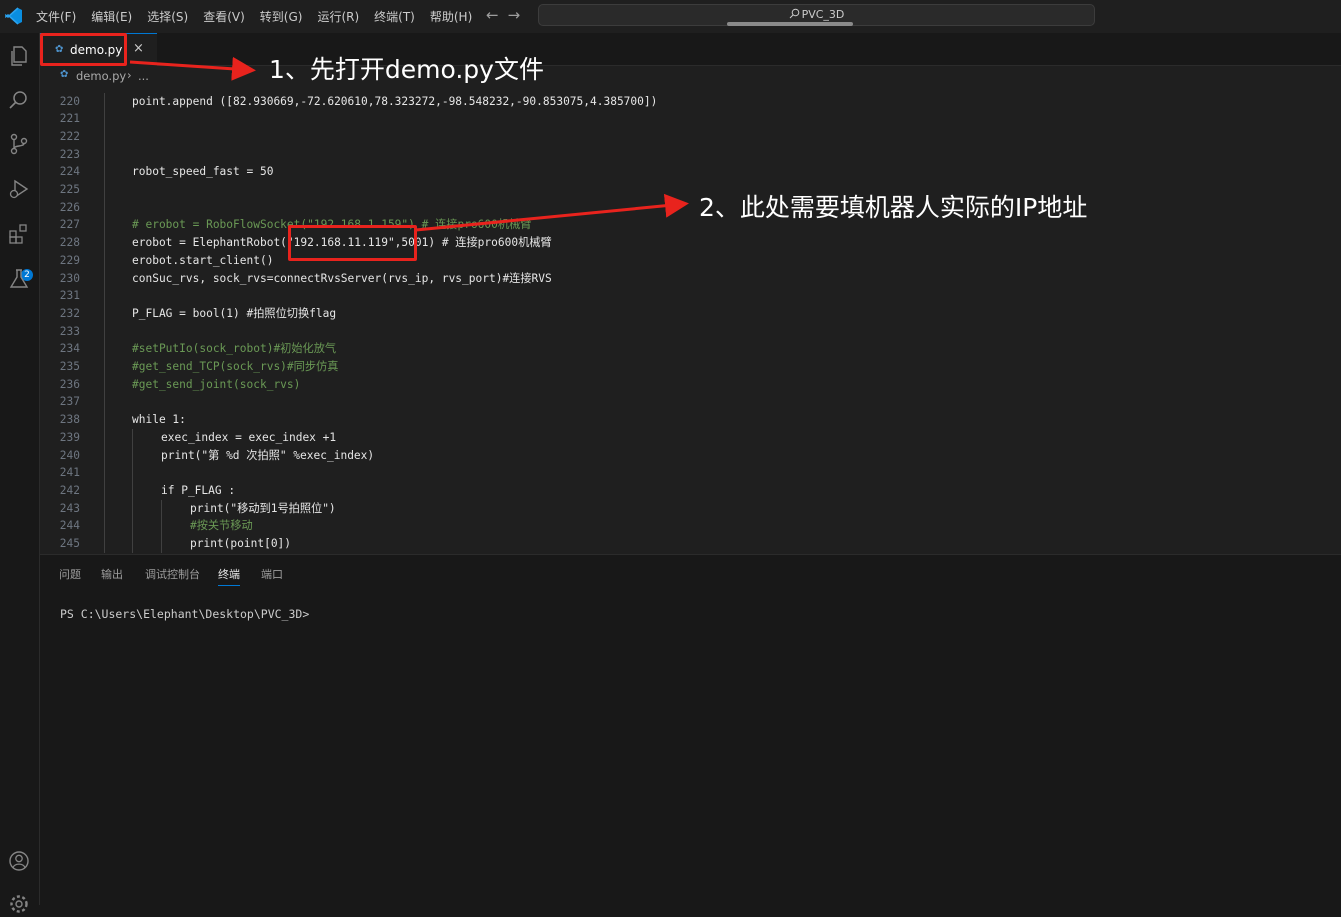  I want to click on code-line: 222, so click(690, 137).